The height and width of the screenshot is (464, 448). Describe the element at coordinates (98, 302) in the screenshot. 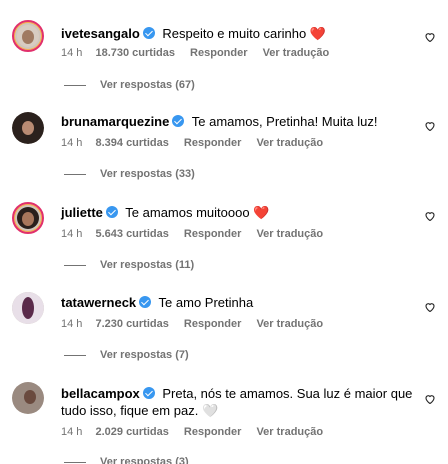

I see `comment-username: tatawerneck` at that location.